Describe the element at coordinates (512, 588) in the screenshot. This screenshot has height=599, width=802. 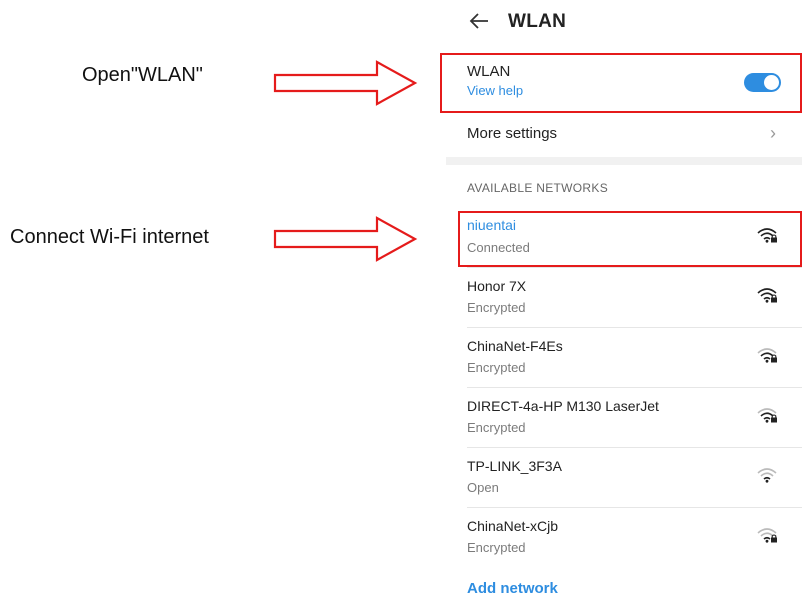
I see `add-network-button: Add network` at that location.